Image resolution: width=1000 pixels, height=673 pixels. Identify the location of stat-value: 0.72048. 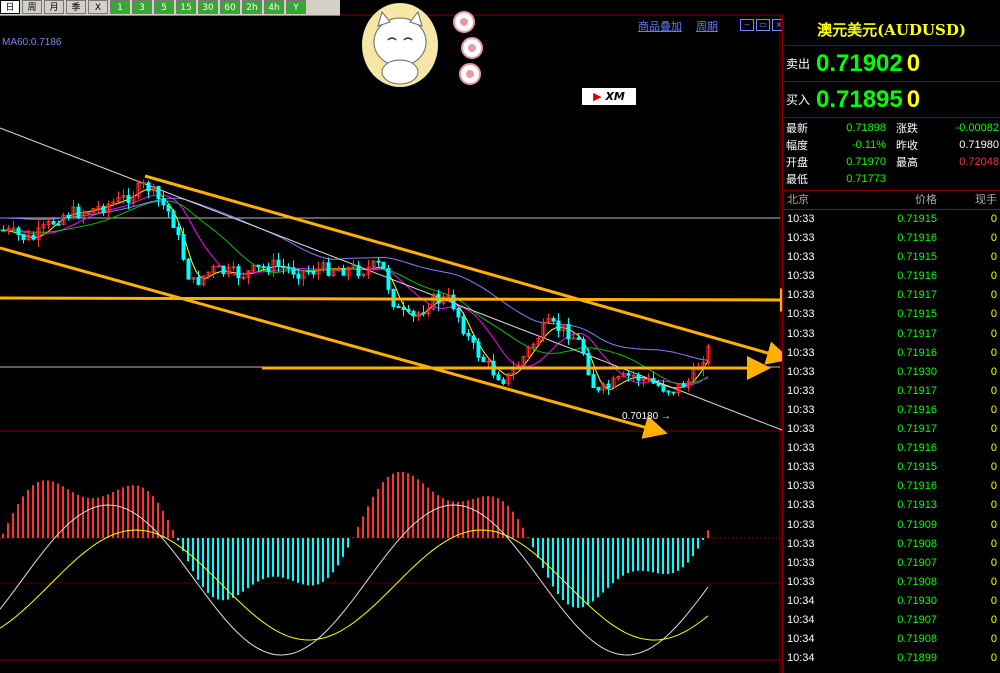
(979, 162).